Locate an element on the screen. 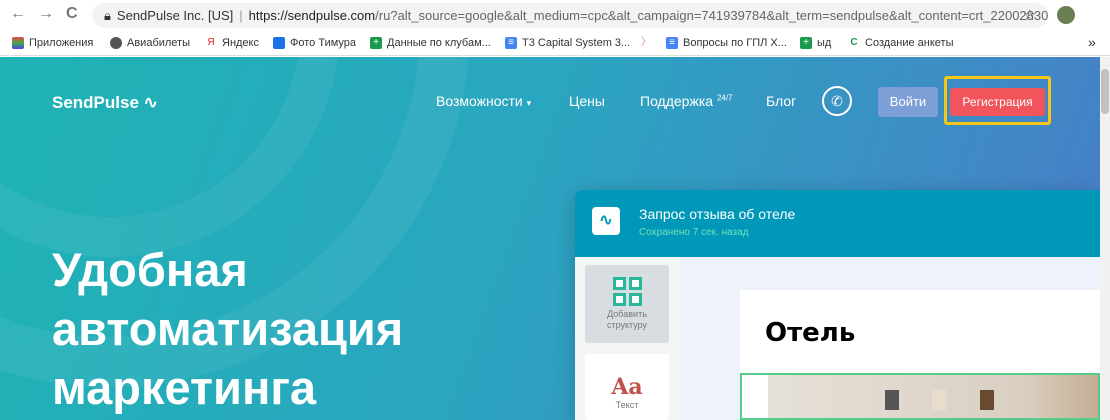 This screenshot has height=420, width=1110. phone-icon: ✆ is located at coordinates (837, 101).